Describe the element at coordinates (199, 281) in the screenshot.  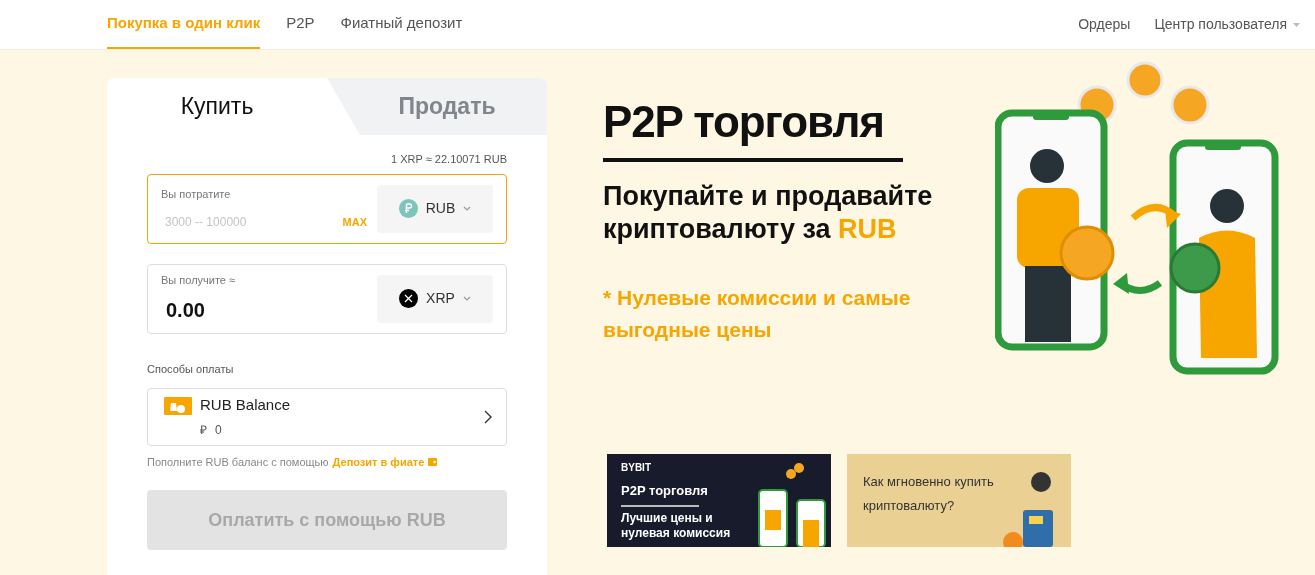
I see `field-label: Вы получите ≈` at that location.